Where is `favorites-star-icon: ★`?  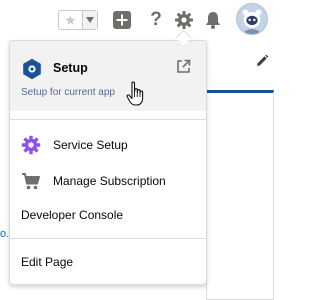 favorites-star-icon: ★ is located at coordinates (70, 20).